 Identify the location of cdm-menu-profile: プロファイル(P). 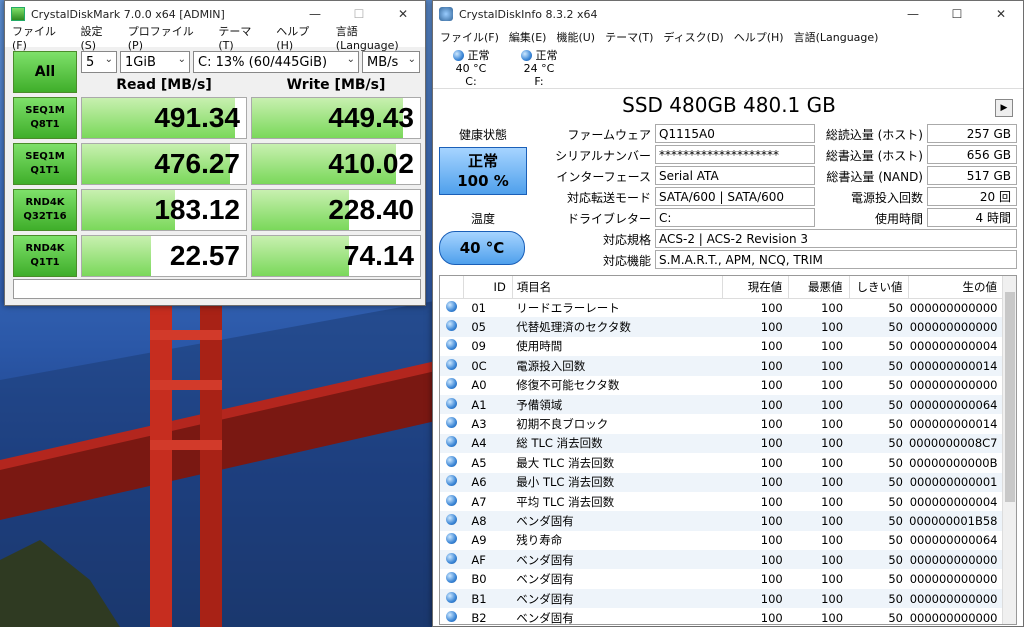
(168, 37).